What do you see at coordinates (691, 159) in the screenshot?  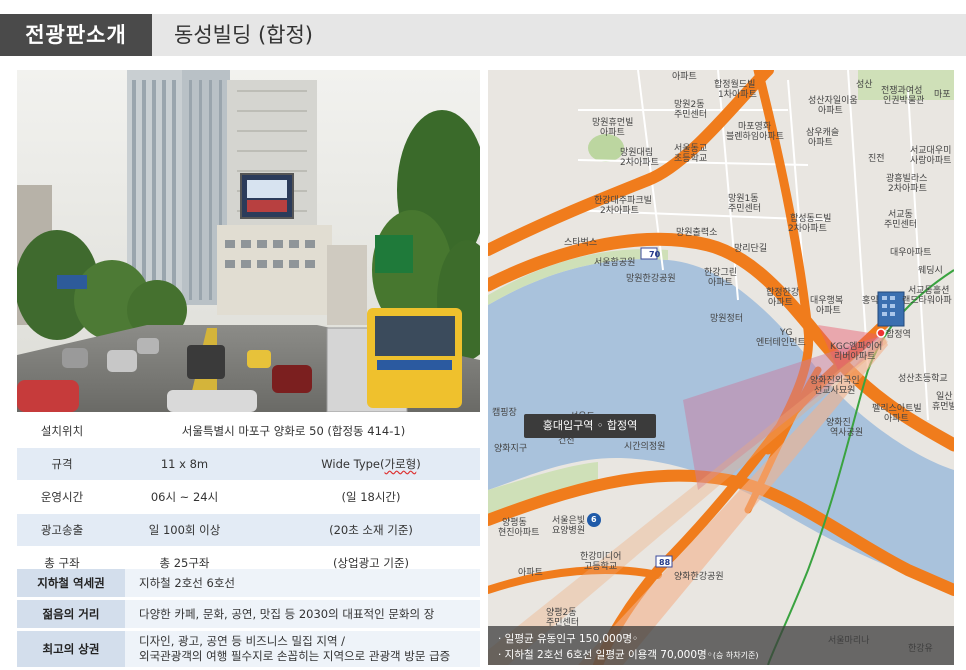 I see `map-label-seoulelemb: 초등학교` at bounding box center [691, 159].